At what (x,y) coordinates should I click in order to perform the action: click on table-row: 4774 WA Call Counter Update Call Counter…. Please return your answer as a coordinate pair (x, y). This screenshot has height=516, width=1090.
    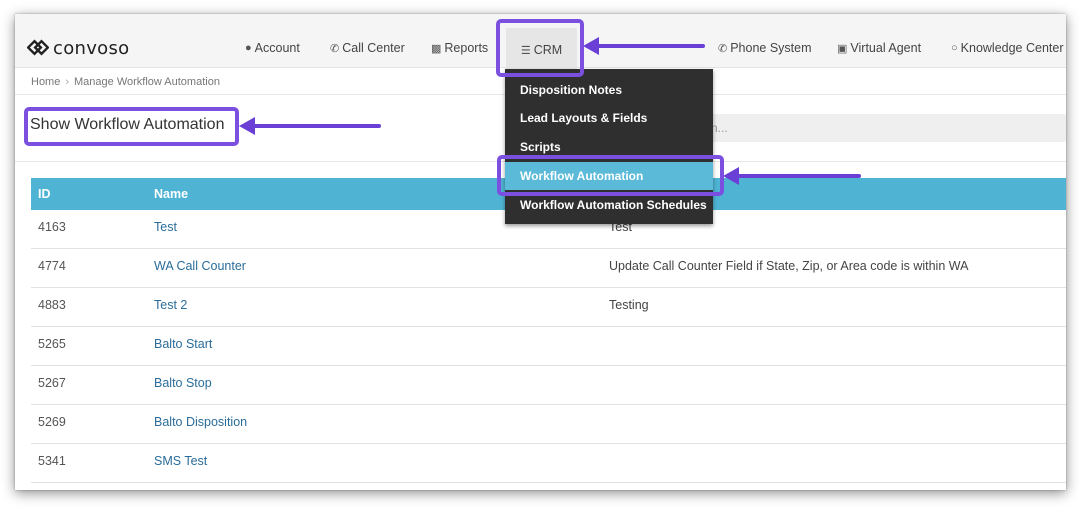
    Looking at the image, I should click on (548, 268).